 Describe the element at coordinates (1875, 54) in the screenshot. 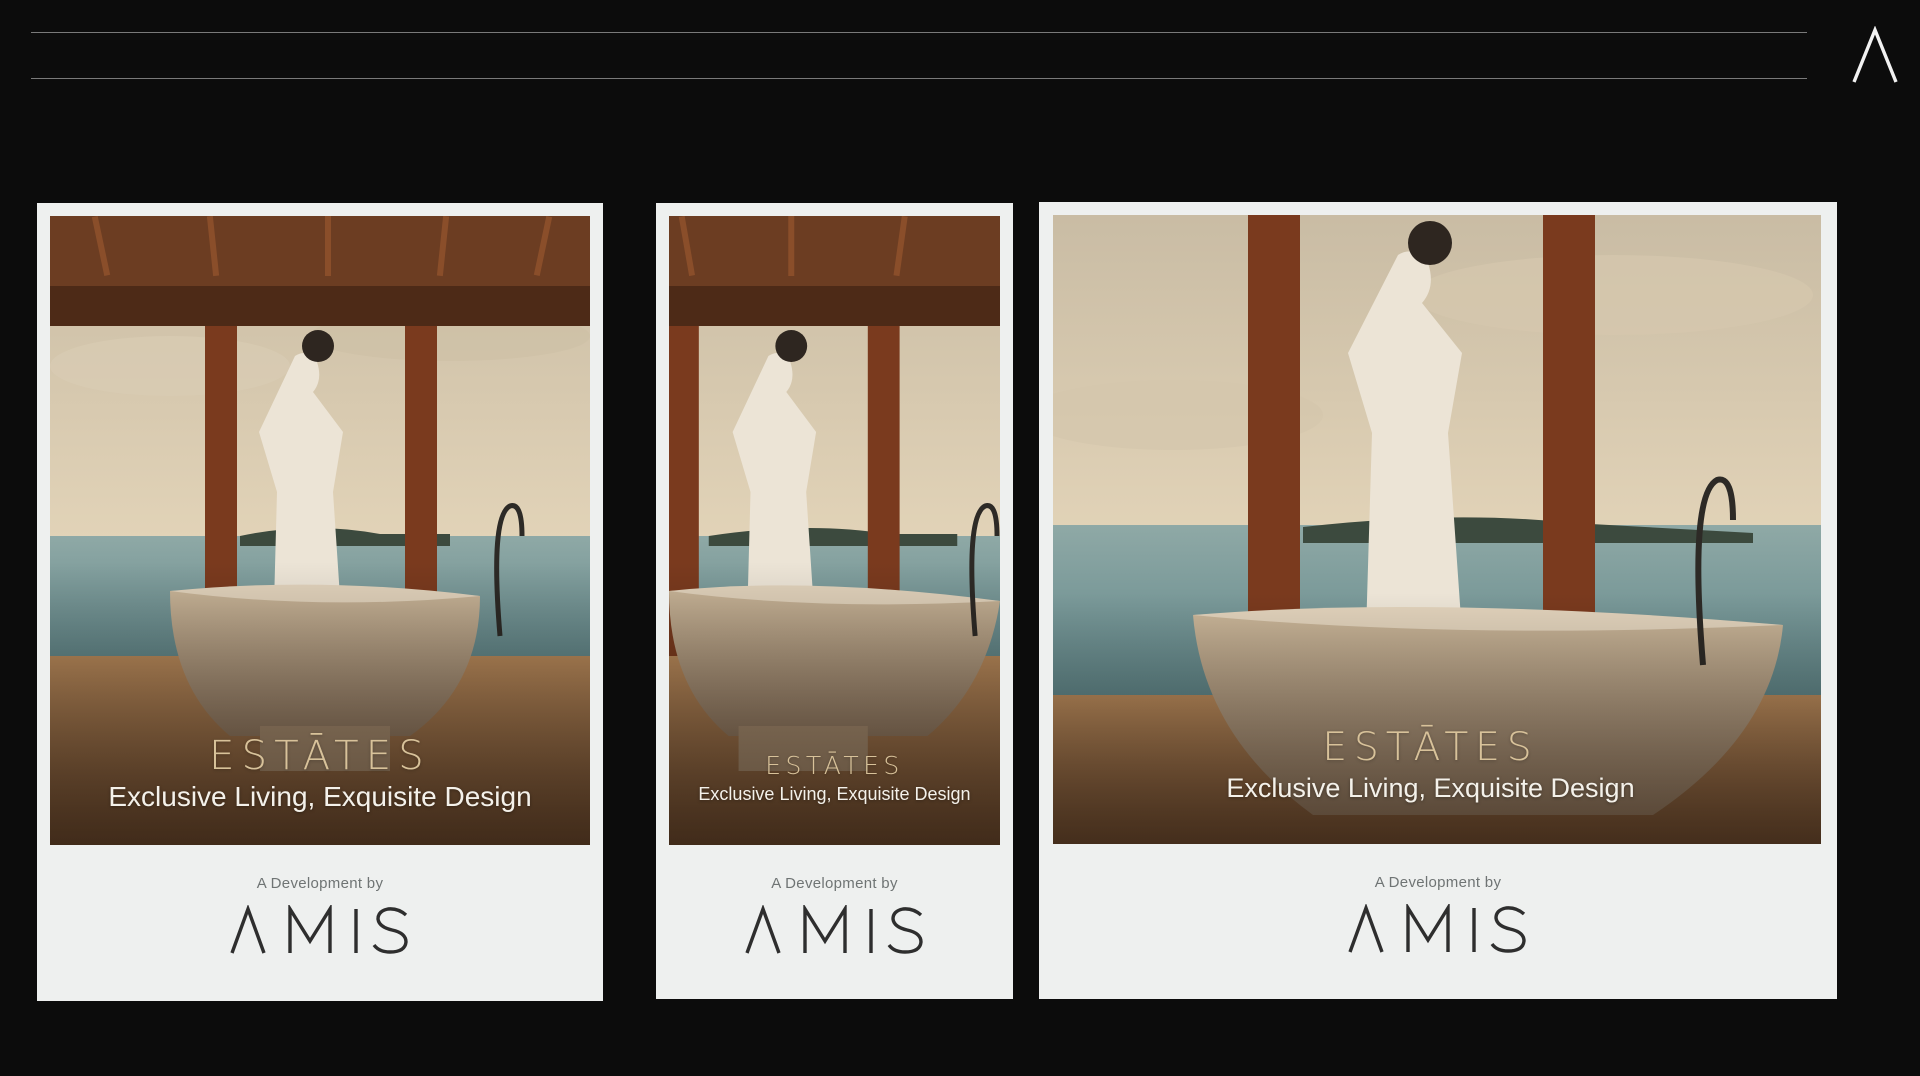

I see `lambda-a-logo-icon` at that location.